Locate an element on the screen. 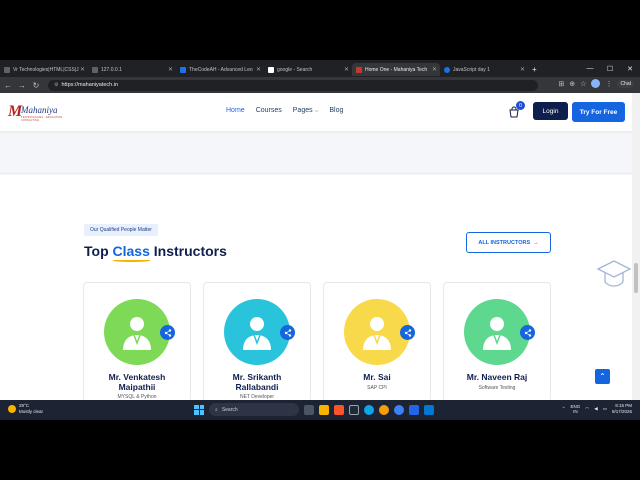  instructor-name: Mr. Srikanth Rallabandi is located at coordinates (257, 382).